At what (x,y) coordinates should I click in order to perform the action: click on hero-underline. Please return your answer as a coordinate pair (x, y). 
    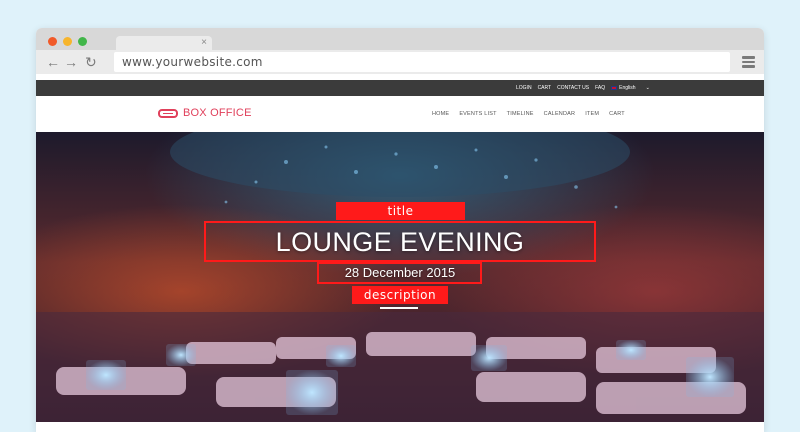
    Looking at the image, I should click on (399, 308).